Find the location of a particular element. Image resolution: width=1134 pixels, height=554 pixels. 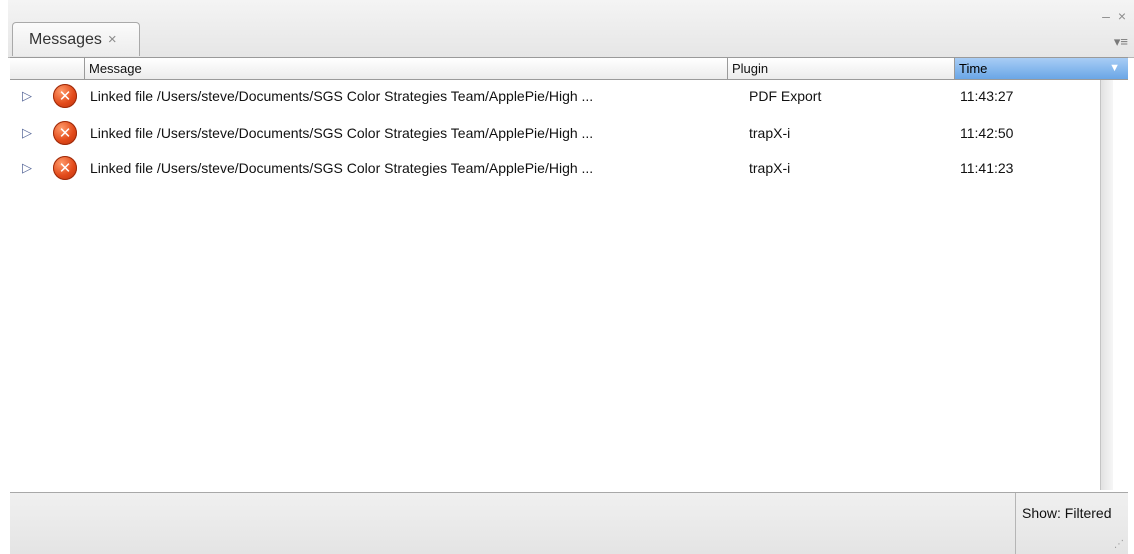

header-message: Message is located at coordinates (406, 68).